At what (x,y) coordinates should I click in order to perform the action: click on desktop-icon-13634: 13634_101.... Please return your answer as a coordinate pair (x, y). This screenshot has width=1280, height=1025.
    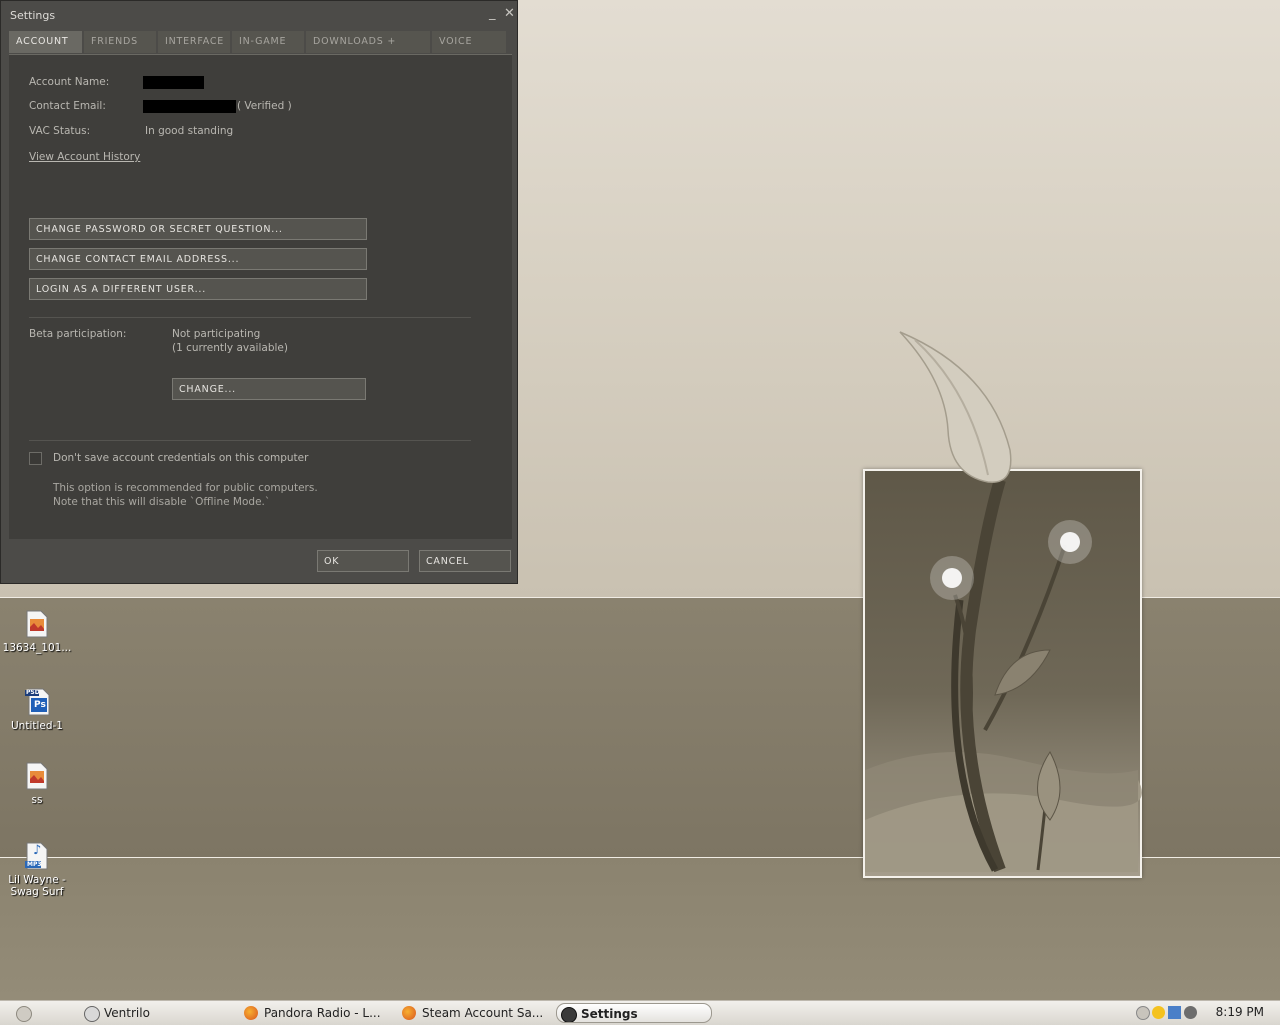
    Looking at the image, I should click on (37, 632).